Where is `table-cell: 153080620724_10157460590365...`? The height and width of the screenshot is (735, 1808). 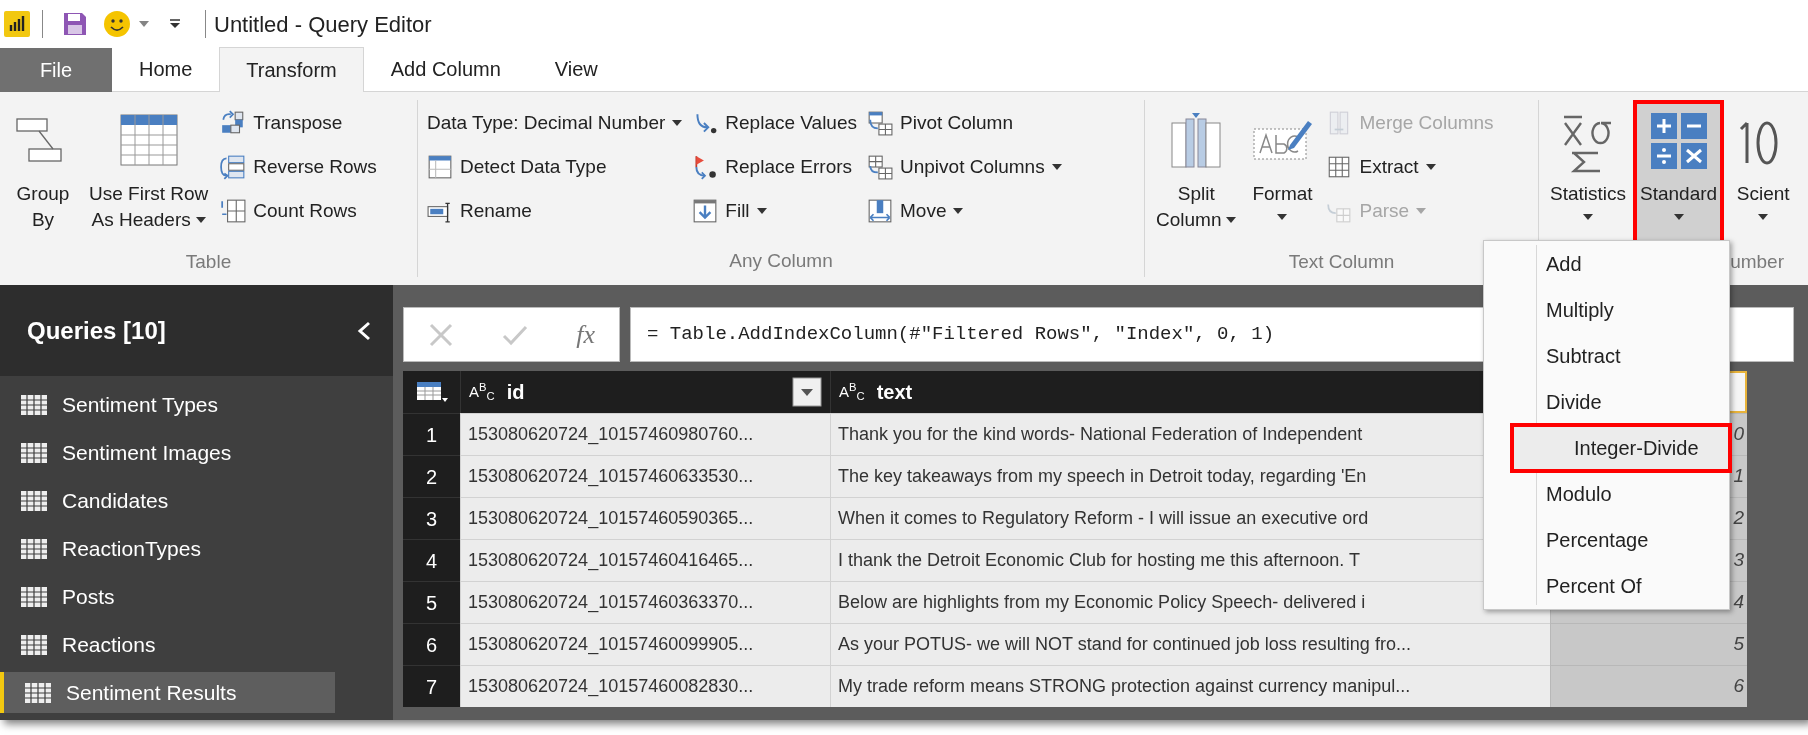 table-cell: 153080620724_10157460590365... is located at coordinates (645, 518).